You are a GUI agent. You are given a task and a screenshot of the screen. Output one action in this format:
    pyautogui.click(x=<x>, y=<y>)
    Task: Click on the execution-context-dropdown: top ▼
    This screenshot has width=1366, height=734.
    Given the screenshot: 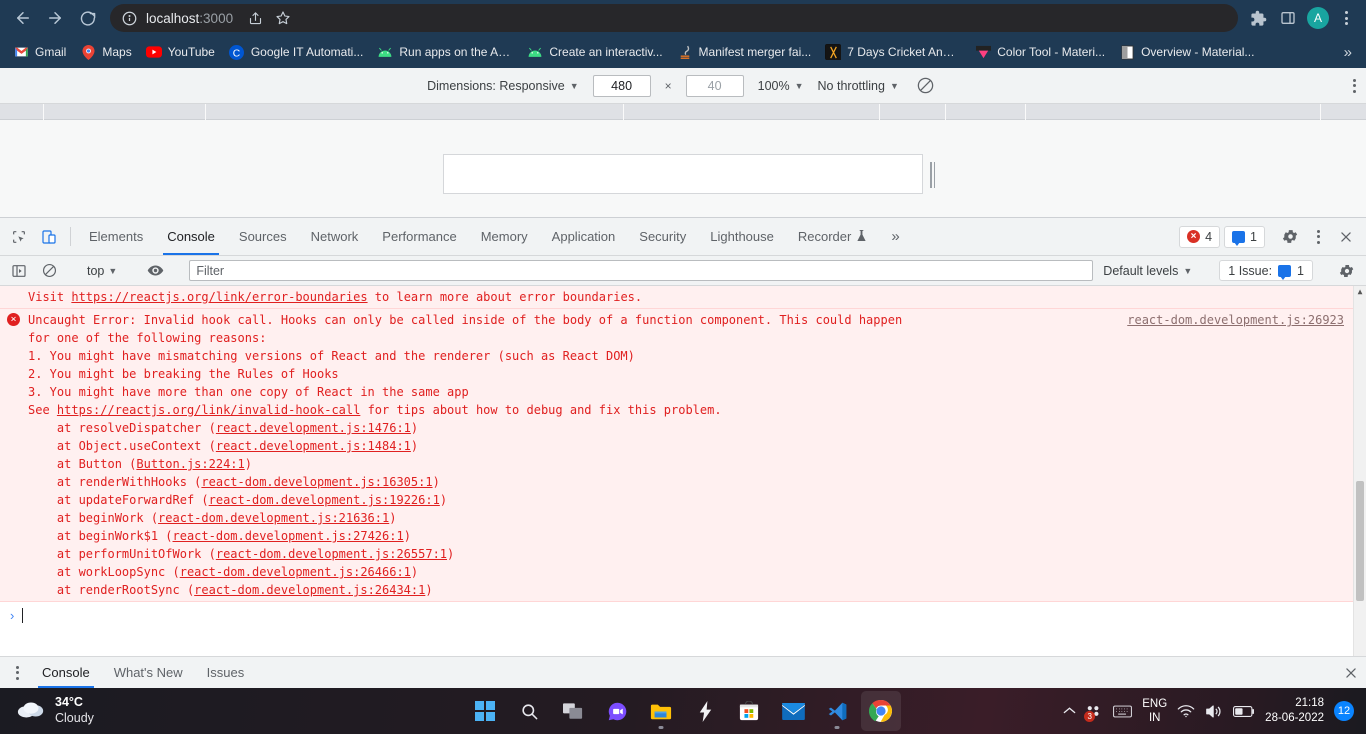 What is the action you would take?
    pyautogui.click(x=102, y=271)
    